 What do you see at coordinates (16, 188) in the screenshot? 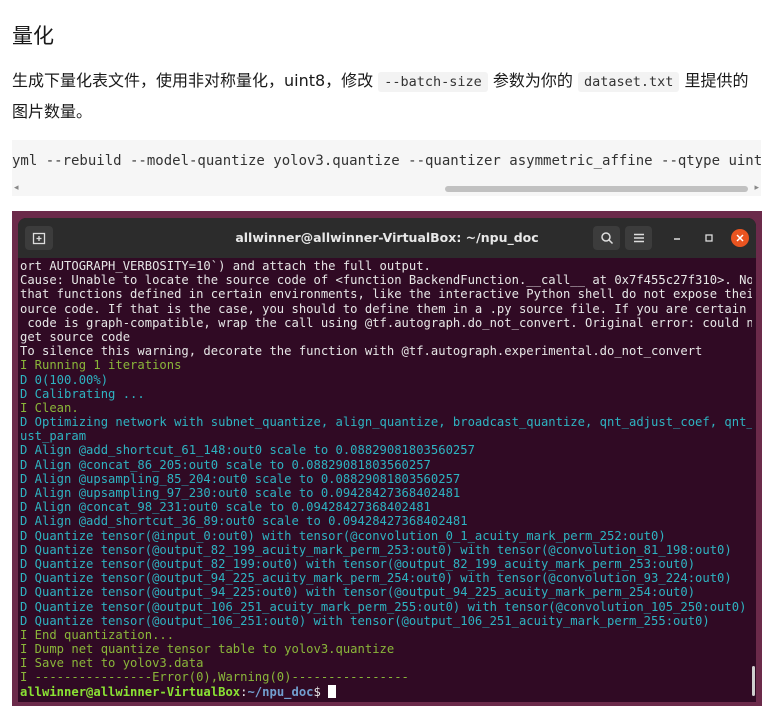
I see `scroll-left-icon: ◂` at bounding box center [16, 188].